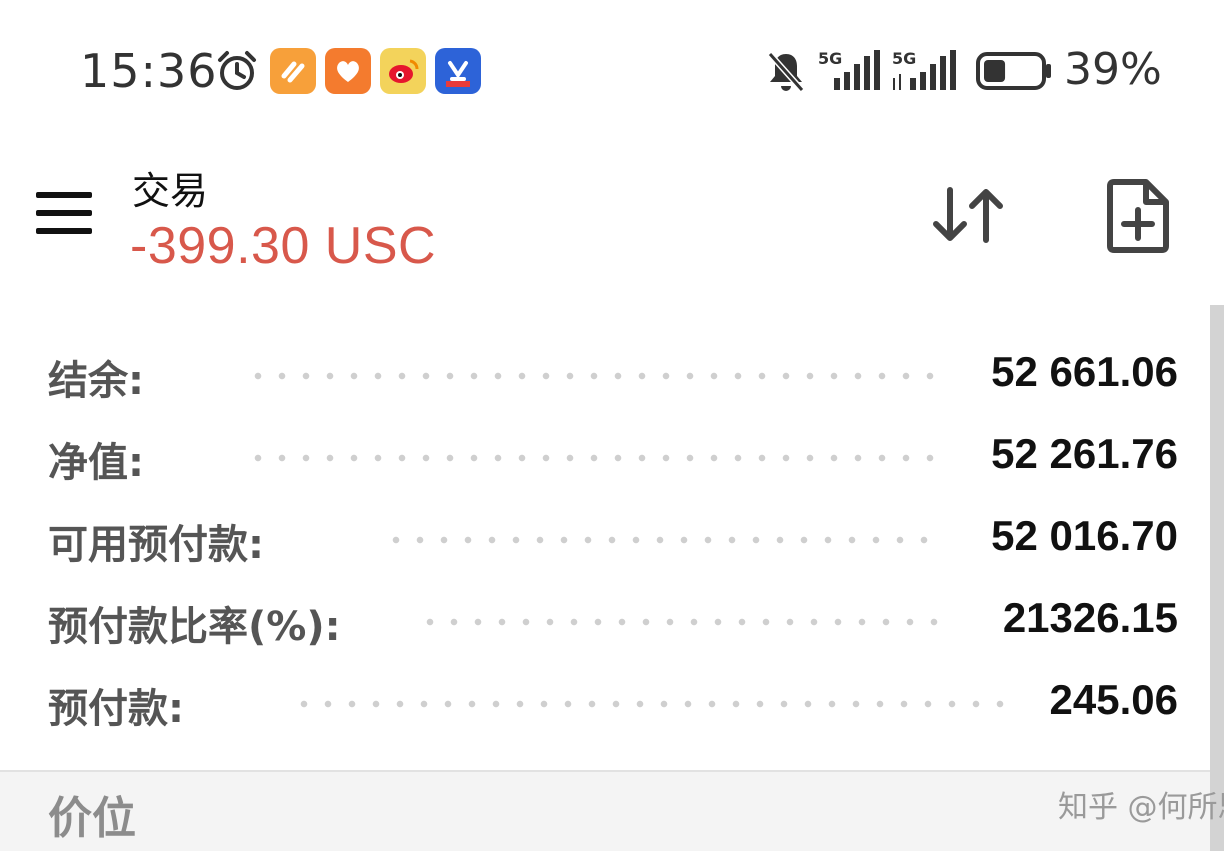 This screenshot has width=1224, height=851. Describe the element at coordinates (156, 545) in the screenshot. I see `summary-label: 可用预付款:` at that location.